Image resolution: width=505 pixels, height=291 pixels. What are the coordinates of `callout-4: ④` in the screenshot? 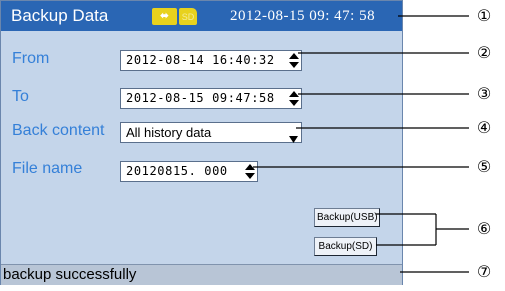 It's located at (484, 127).